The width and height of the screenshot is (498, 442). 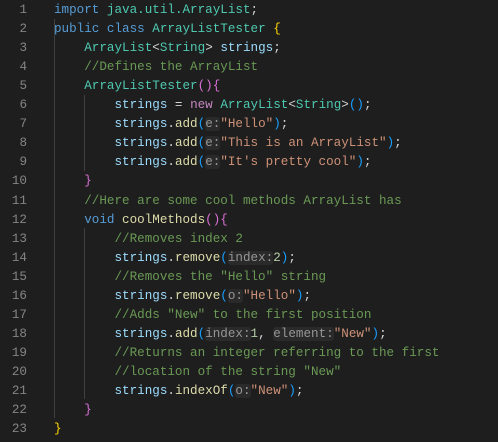 I want to click on code-text: strings.add(index:1, element:"New");, so click(x=250, y=334).